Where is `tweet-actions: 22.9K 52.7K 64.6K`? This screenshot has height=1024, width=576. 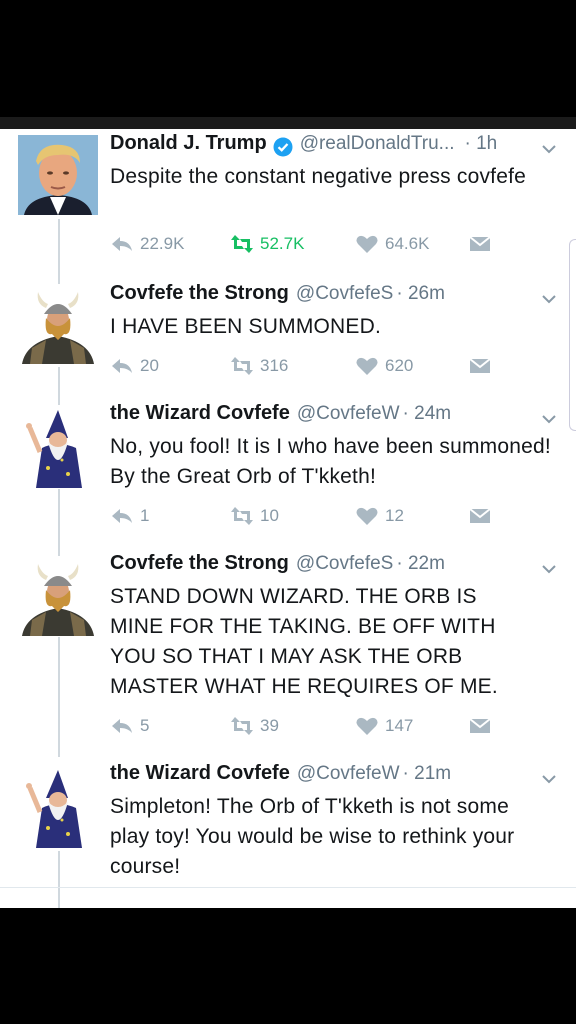 tweet-actions: 22.9K 52.7K 64.6K is located at coordinates (310, 248).